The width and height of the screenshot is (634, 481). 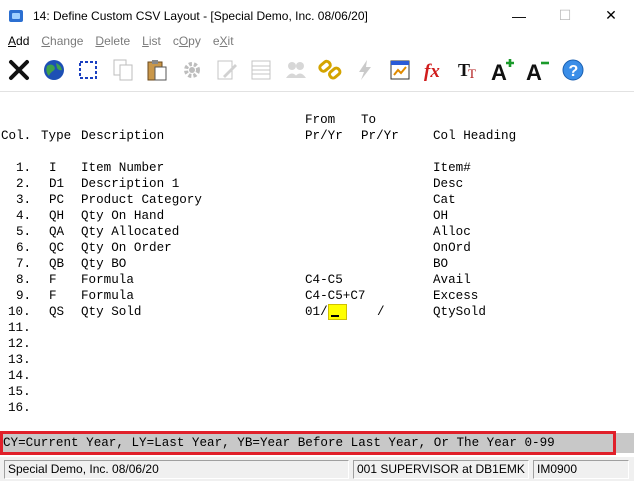 I want to click on description-header: Description, so click(x=123, y=136).